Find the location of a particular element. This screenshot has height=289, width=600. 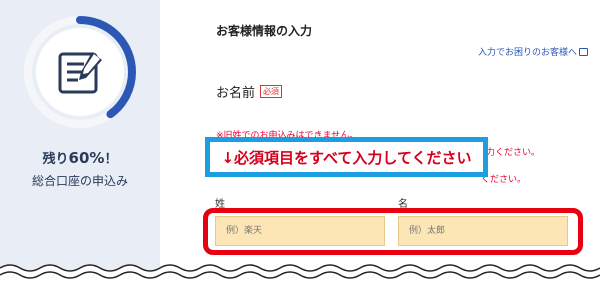

help-link: 入力でお困りのお客様へ is located at coordinates (533, 51).